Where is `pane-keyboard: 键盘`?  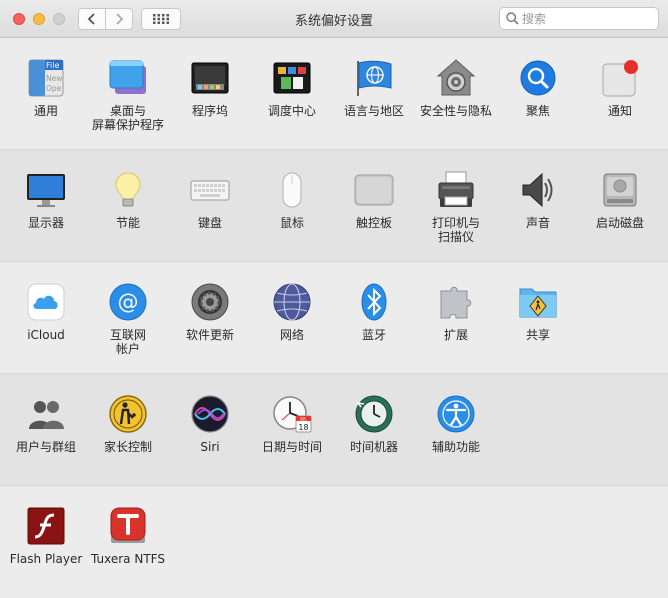 pane-keyboard: 键盘 is located at coordinates (210, 213).